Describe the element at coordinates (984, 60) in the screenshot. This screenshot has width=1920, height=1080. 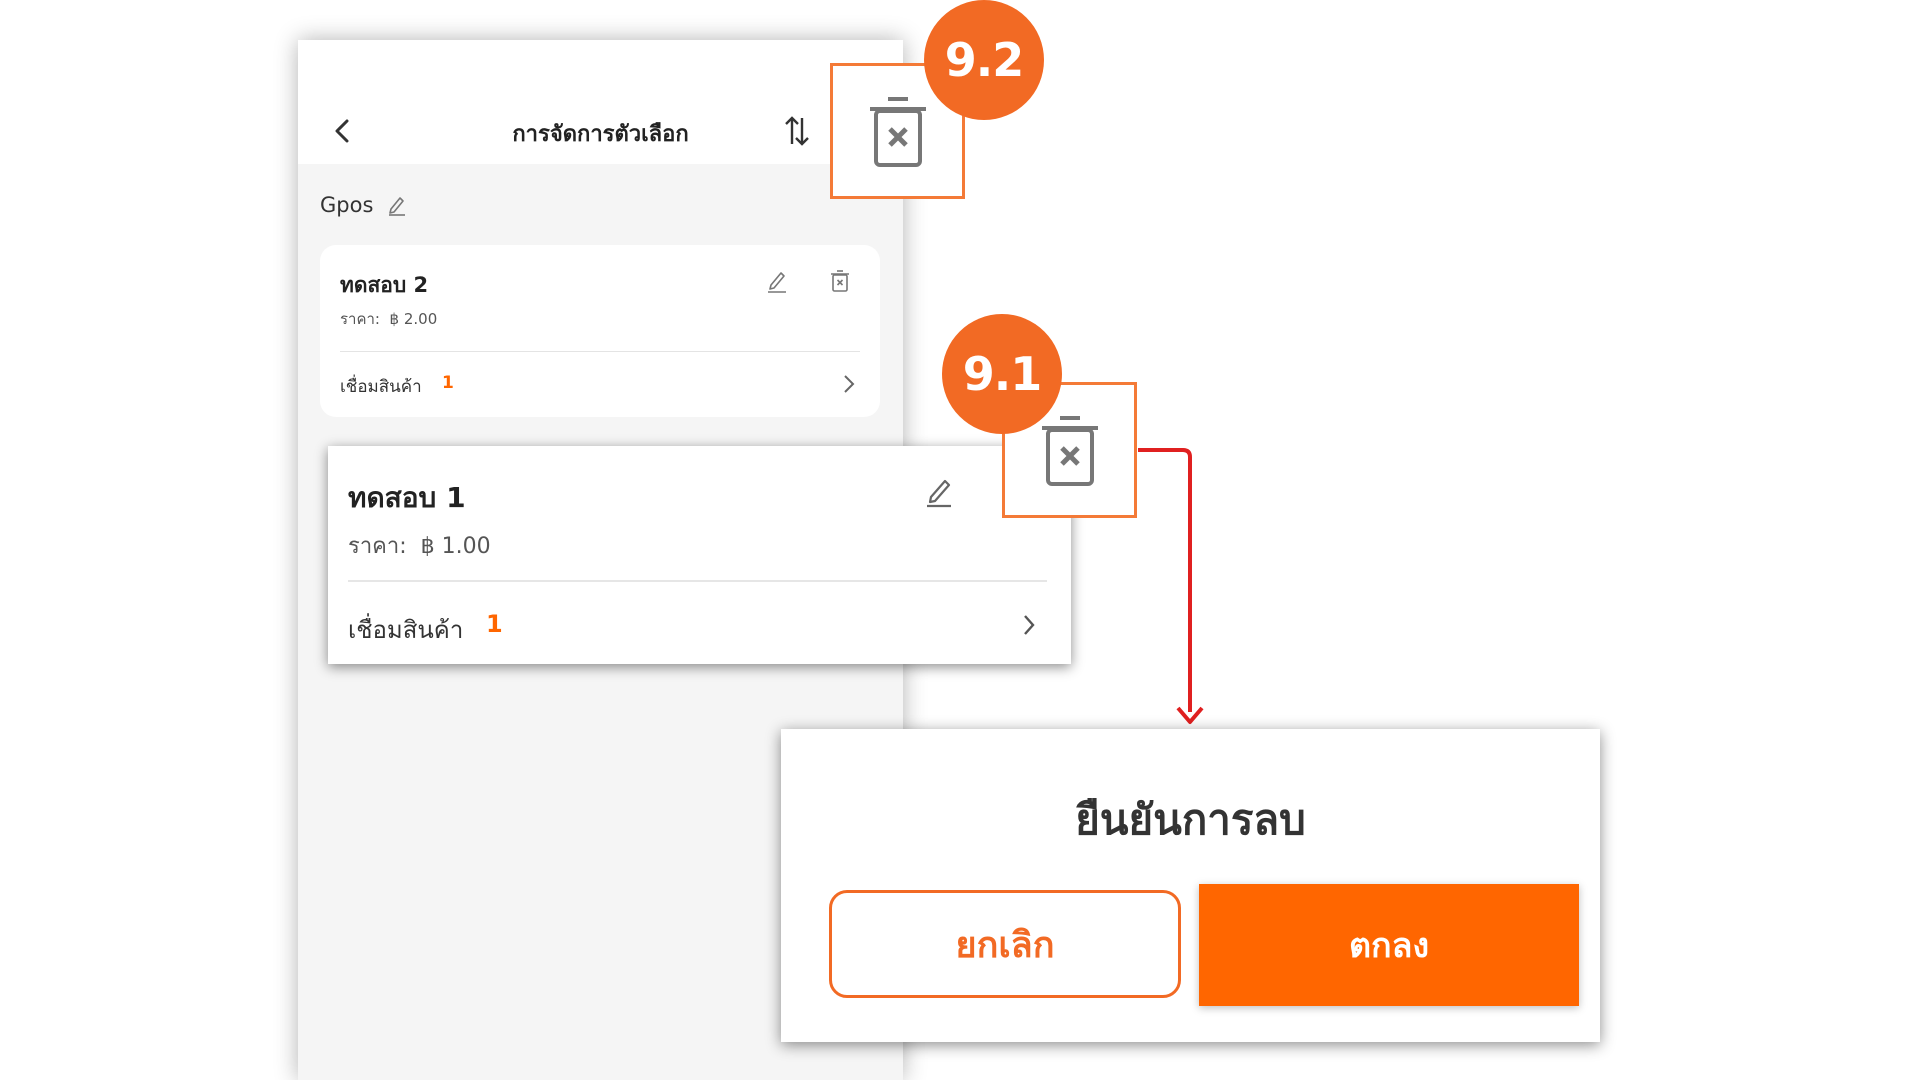
I see `step-badge-9-2: 9.2` at that location.